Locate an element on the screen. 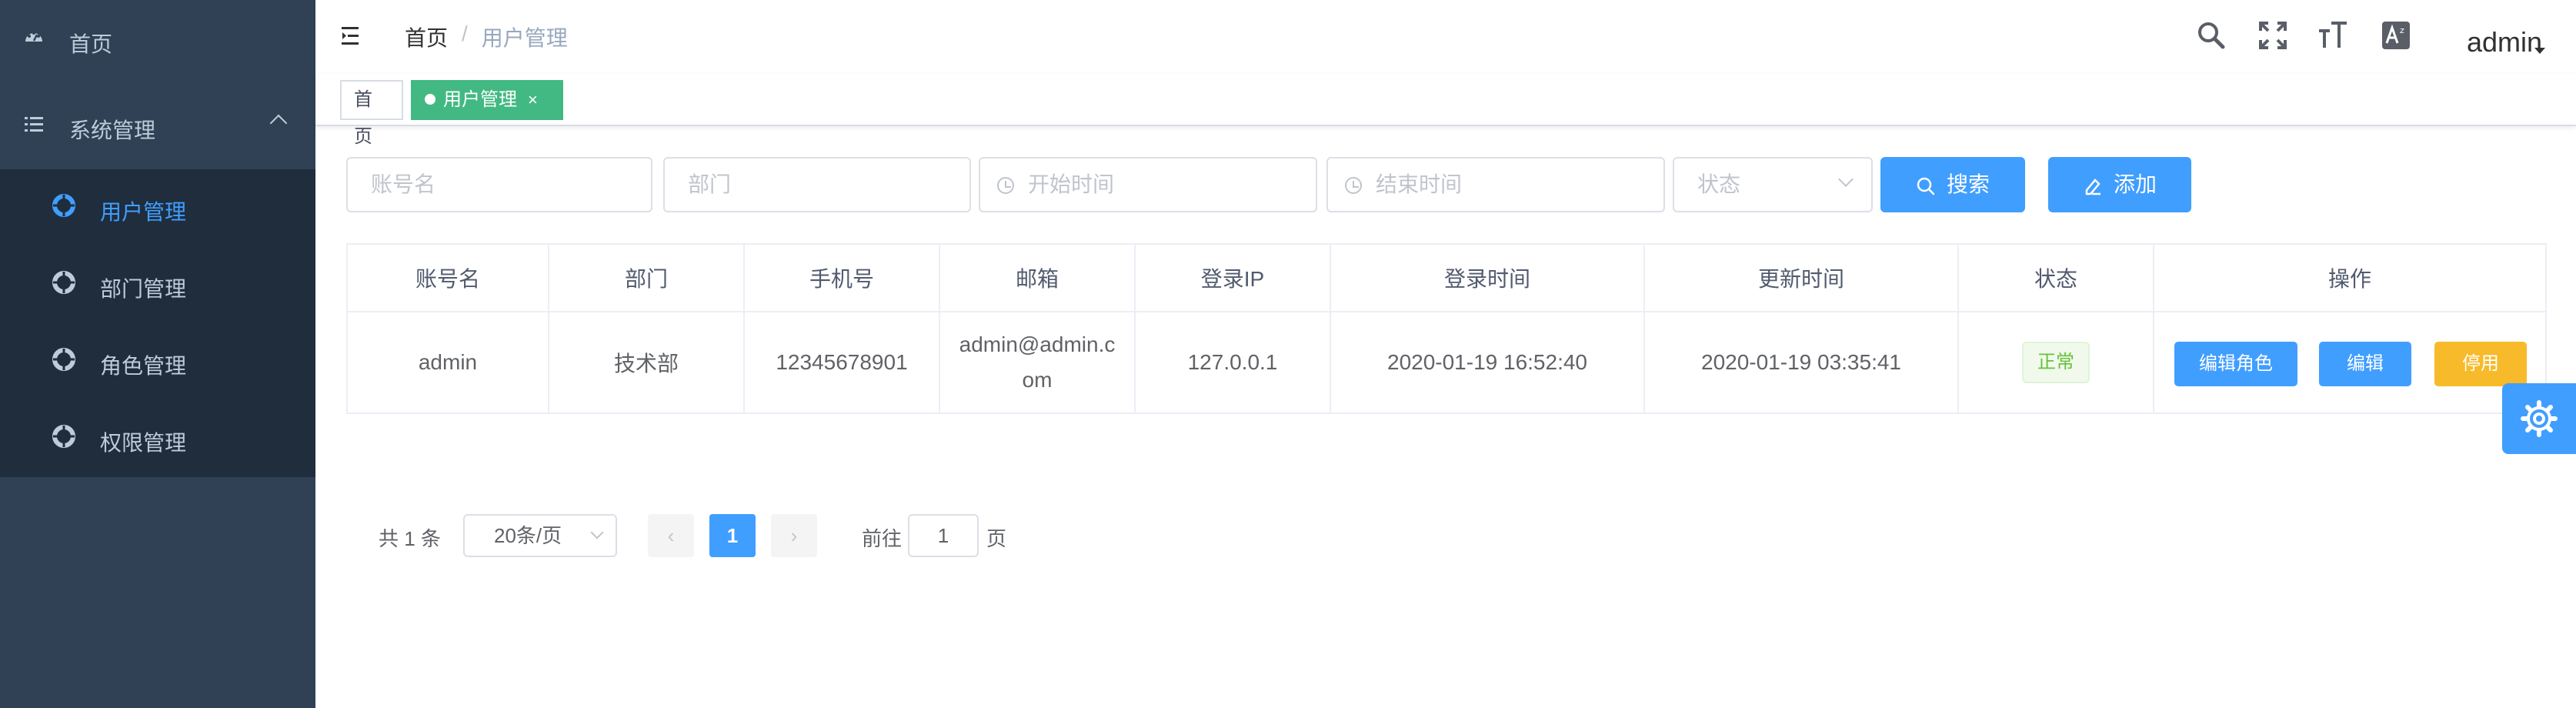 This screenshot has height=708, width=2576. table-header-cell: 账号名 is located at coordinates (449, 278).